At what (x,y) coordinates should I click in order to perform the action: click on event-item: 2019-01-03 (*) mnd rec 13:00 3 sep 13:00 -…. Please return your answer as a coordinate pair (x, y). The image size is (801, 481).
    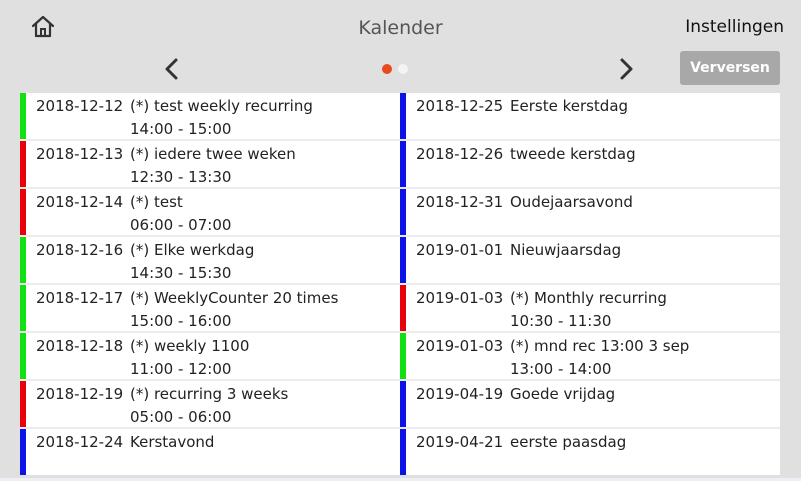
    Looking at the image, I should click on (590, 356).